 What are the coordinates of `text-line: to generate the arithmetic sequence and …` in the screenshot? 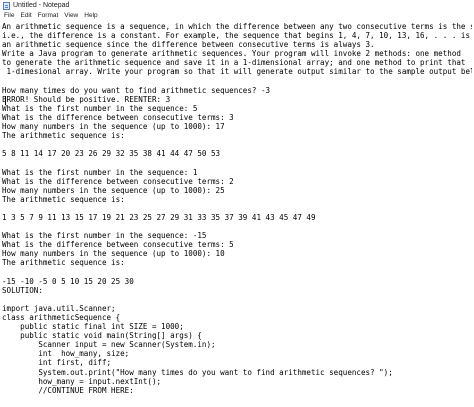 It's located at (234, 63).